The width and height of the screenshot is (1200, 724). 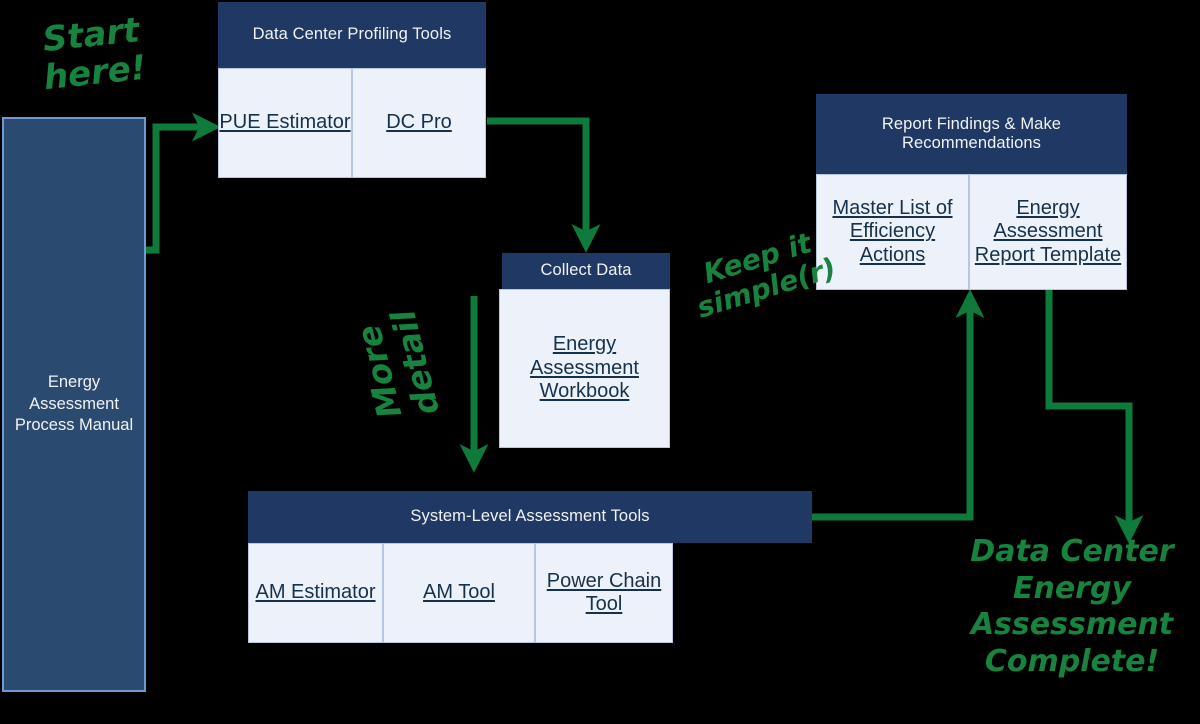 I want to click on arrow-manual-to-profiling, so click(x=183, y=183).